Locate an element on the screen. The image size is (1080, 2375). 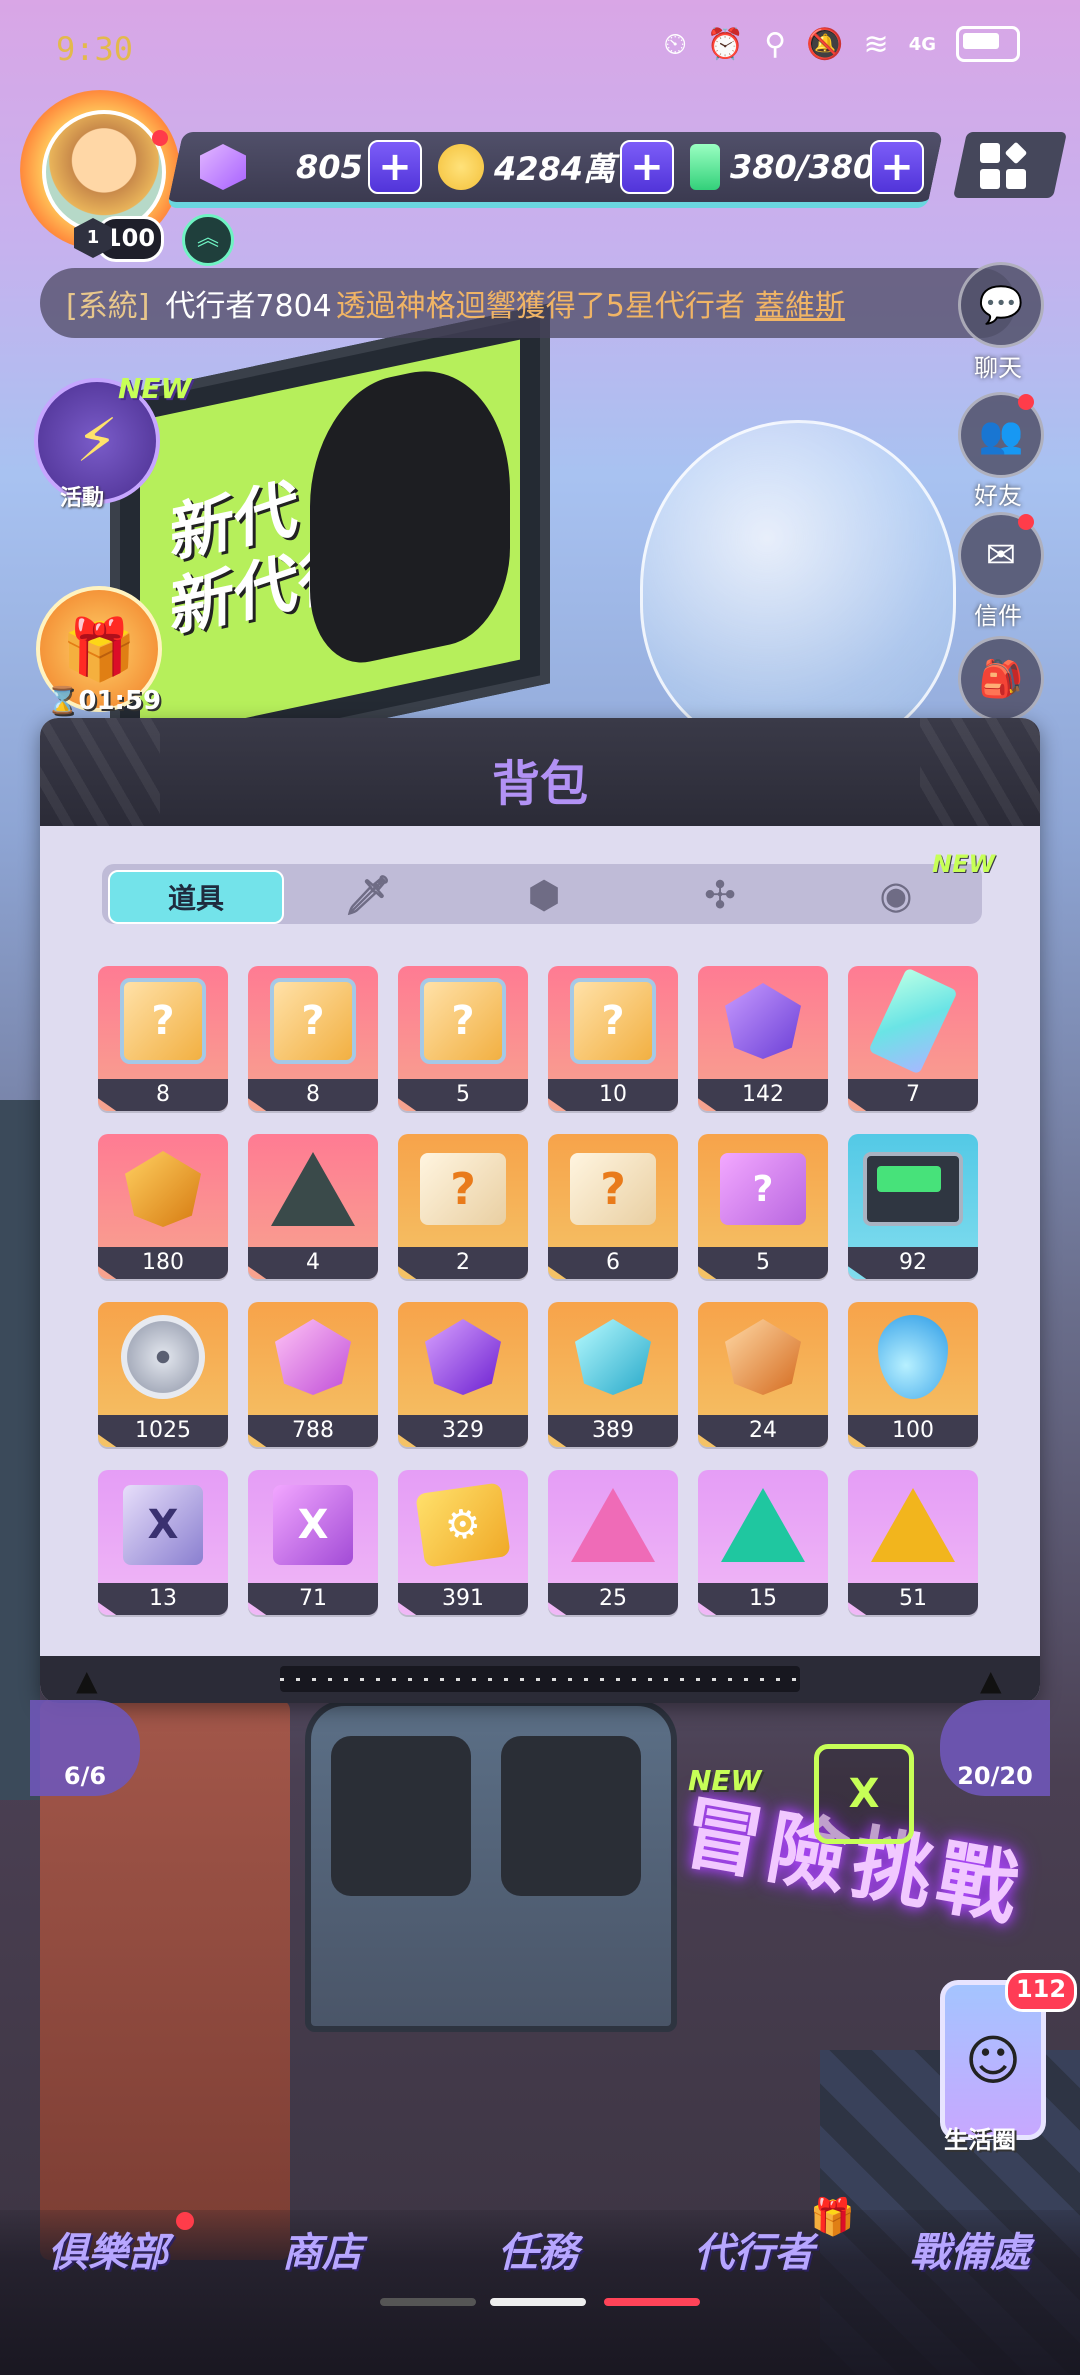
train-window is located at coordinates (571, 1816).